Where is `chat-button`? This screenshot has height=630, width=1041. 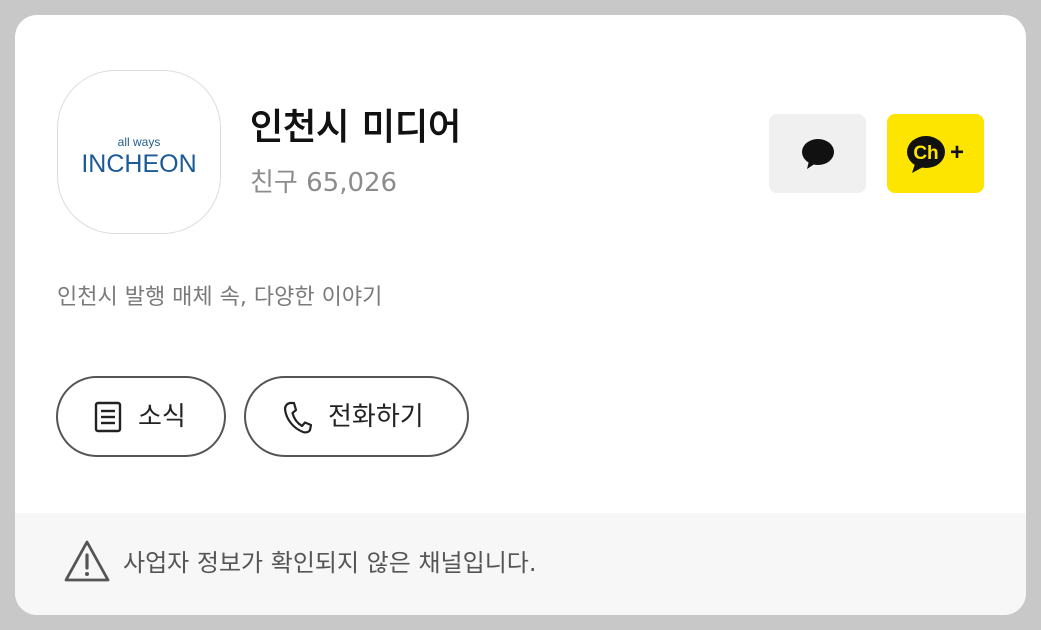
chat-button is located at coordinates (817, 153).